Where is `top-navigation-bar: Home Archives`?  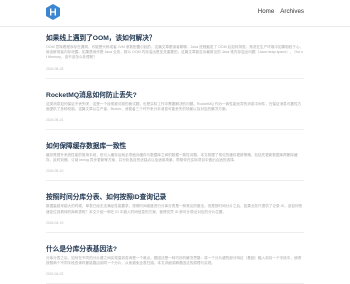
top-navigation-bar: Home Archives is located at coordinates (175, 13).